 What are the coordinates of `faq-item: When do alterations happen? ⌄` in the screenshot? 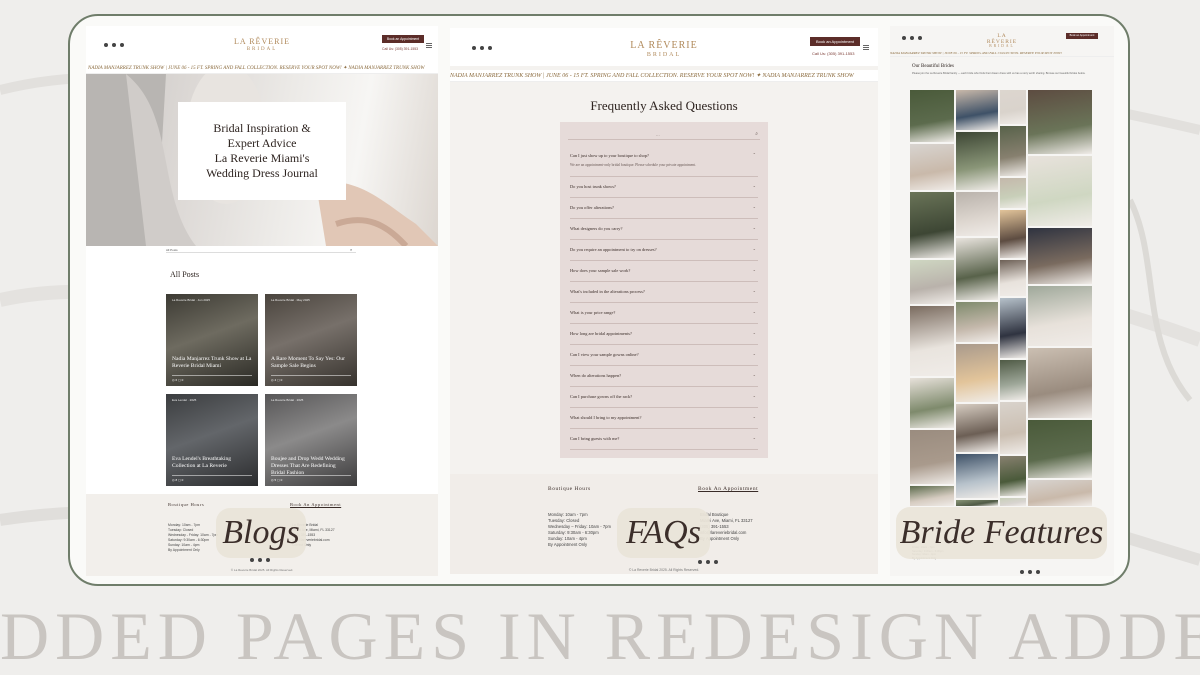 It's located at (664, 376).